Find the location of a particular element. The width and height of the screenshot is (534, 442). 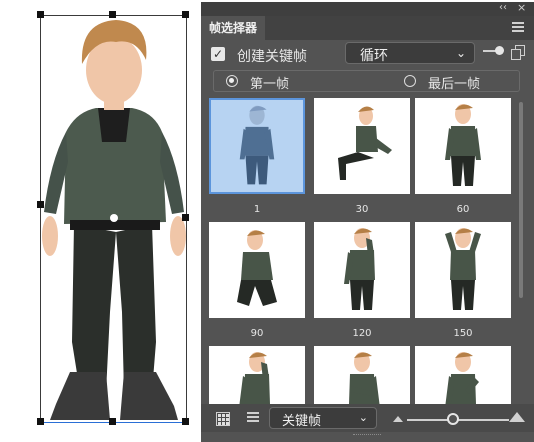

frame-number-label: 60 is located at coordinates (463, 209).